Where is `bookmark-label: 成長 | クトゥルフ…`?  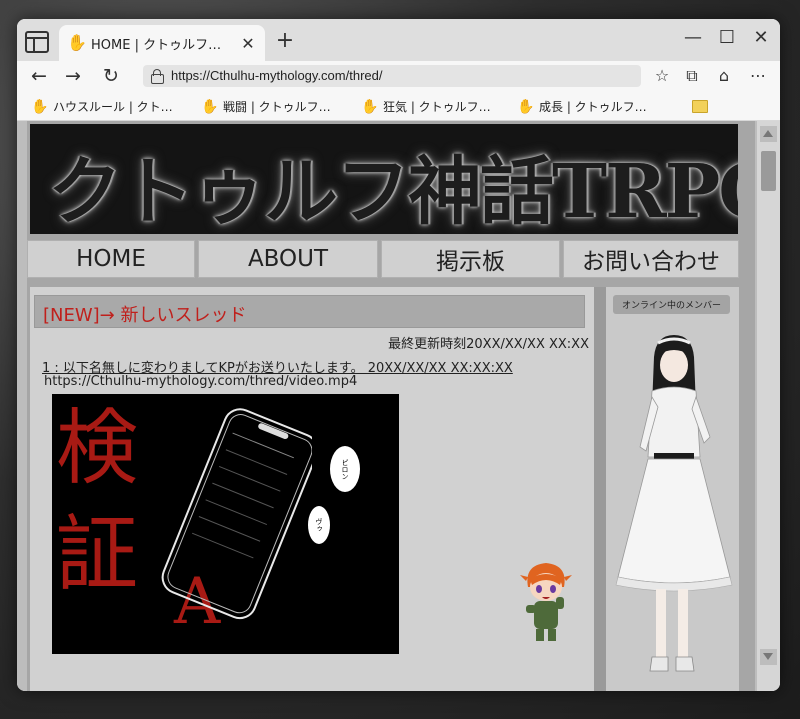
bookmark-label: 成長 | クトゥルフ… is located at coordinates (593, 107).